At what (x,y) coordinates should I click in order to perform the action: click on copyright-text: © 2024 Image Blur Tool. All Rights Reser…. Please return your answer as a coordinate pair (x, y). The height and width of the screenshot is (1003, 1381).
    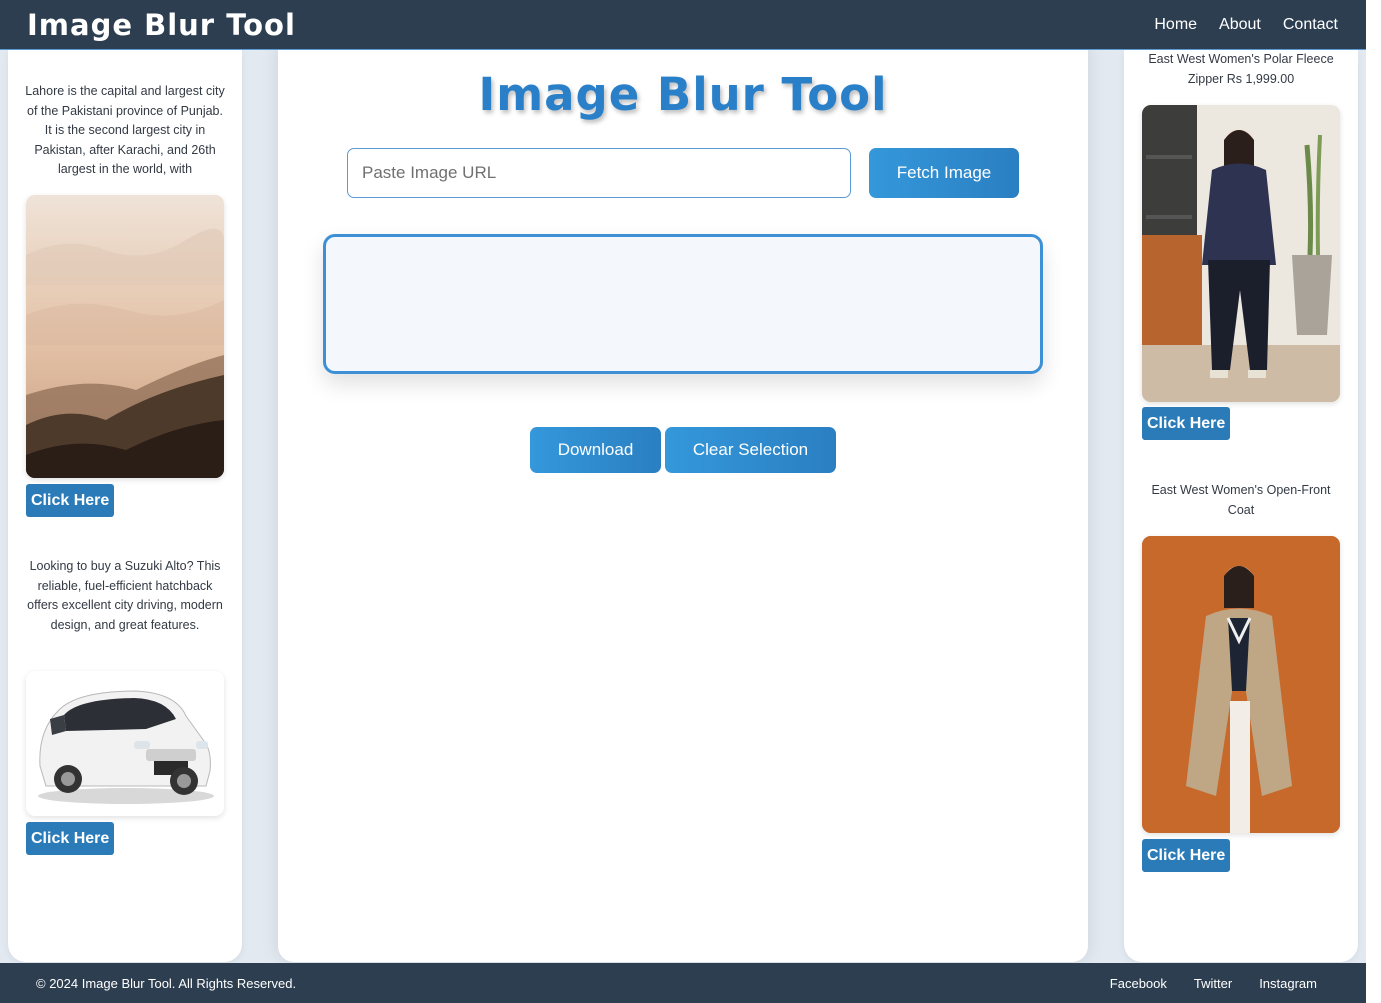
    Looking at the image, I should click on (166, 983).